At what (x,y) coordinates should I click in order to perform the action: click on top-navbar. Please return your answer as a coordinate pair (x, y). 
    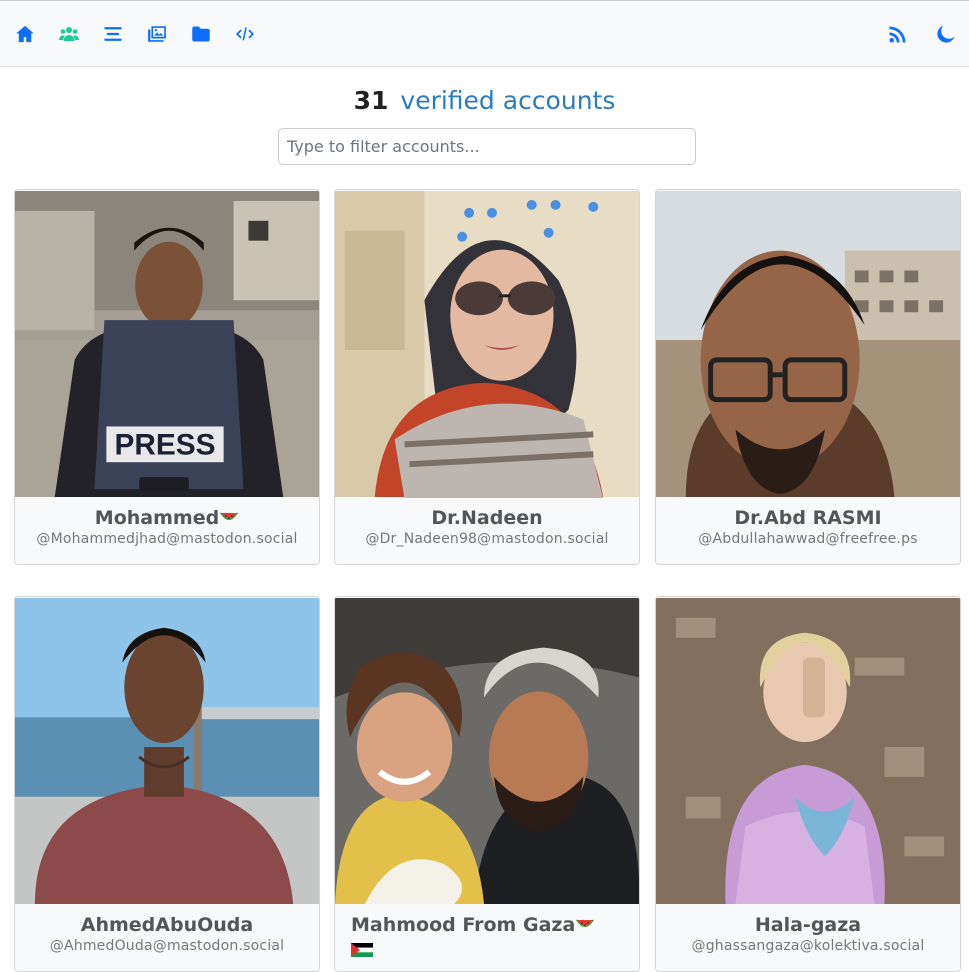
    Looking at the image, I should click on (484, 33).